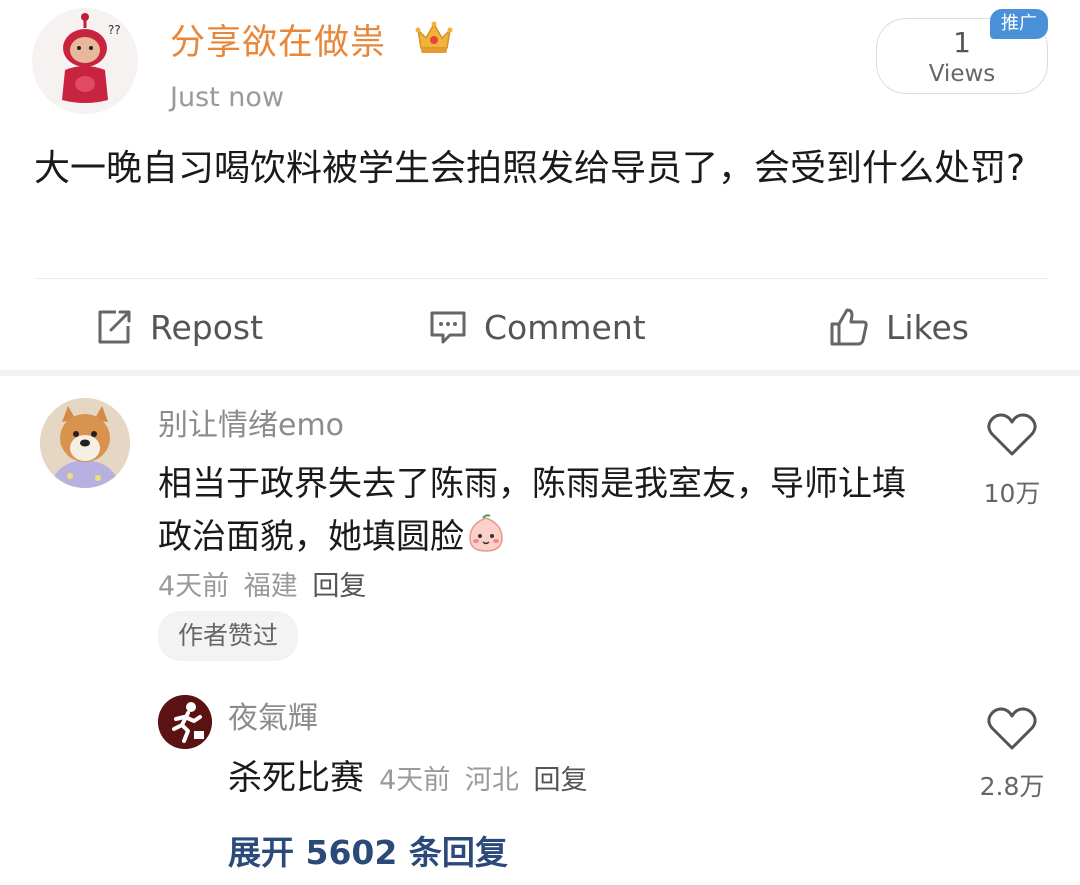 The height and width of the screenshot is (885, 1080). I want to click on comment-like-button, so click(1012, 437).